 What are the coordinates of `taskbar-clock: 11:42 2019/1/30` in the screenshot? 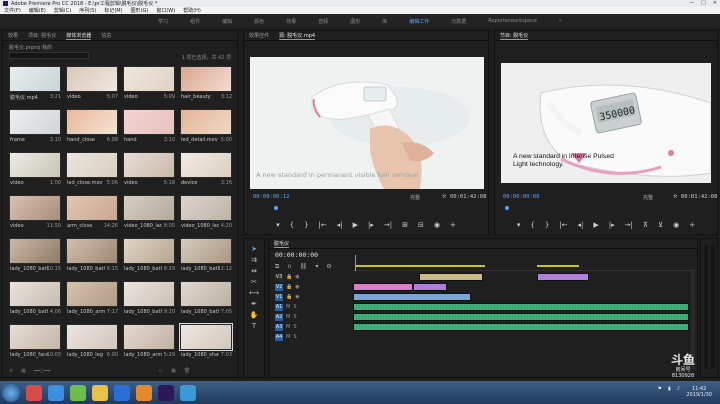 It's located at (699, 392).